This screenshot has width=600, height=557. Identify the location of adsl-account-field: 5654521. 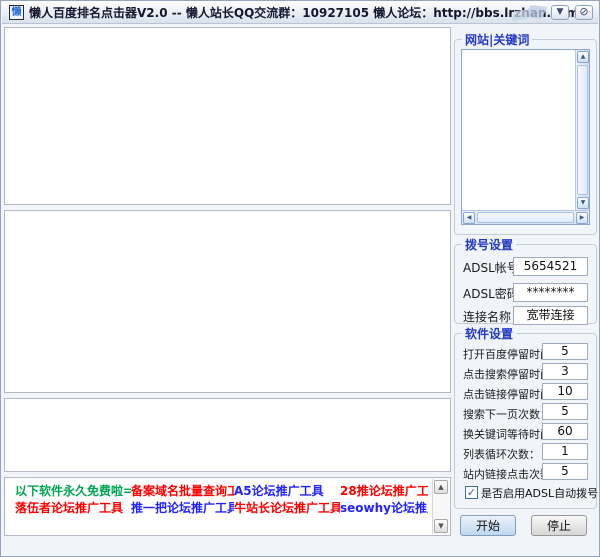
(550, 266).